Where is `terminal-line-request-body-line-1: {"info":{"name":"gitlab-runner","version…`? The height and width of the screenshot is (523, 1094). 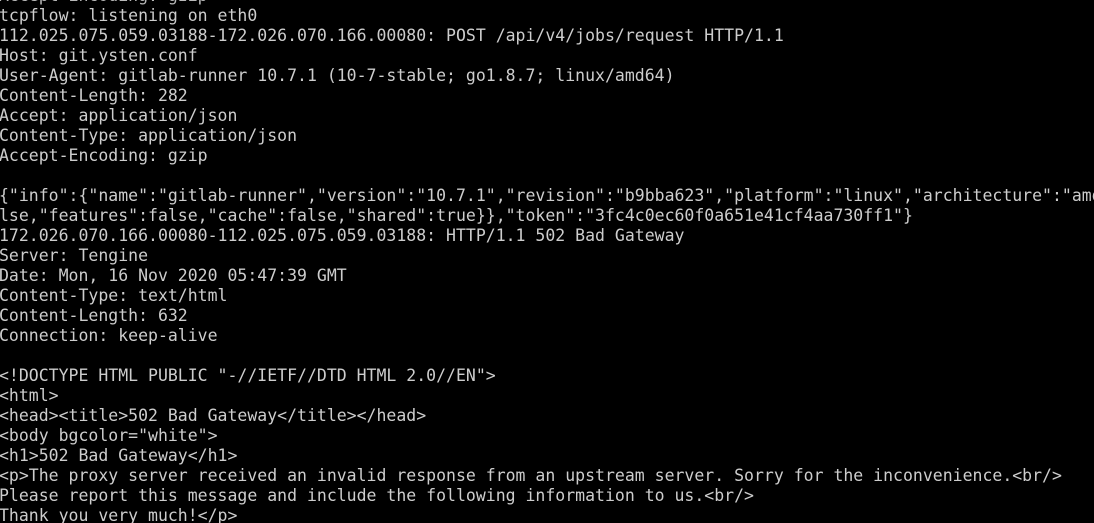
terminal-line-request-body-line-1: {"info":{"name":"gitlab-runner","version… is located at coordinates (547, 195).